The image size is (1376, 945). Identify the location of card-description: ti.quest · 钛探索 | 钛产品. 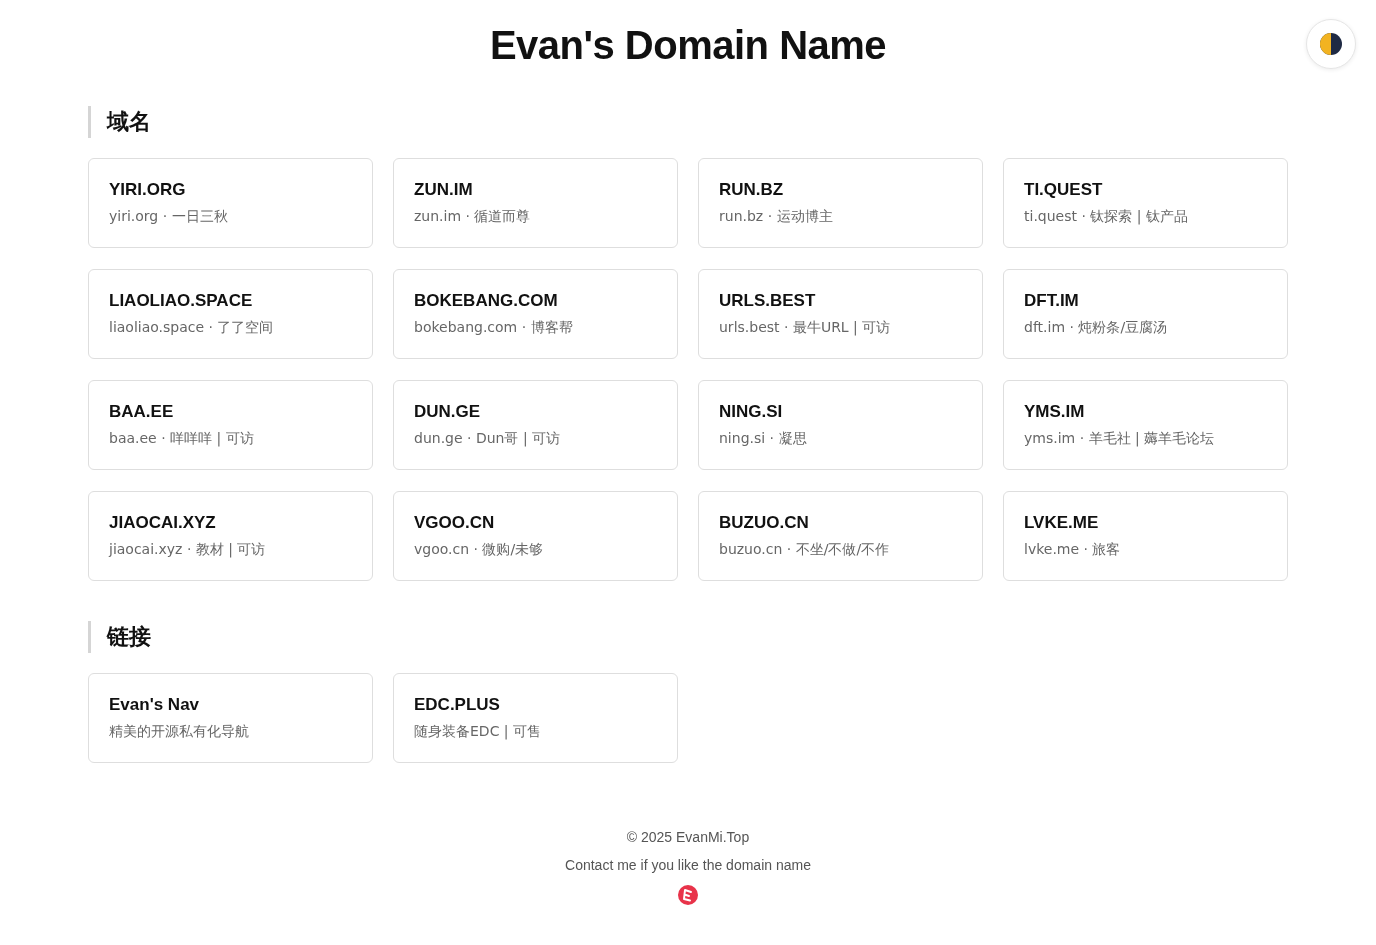
(1106, 217).